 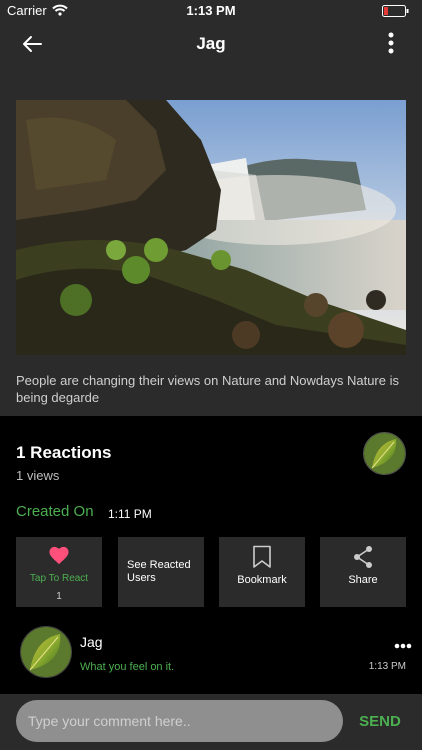 What do you see at coordinates (59, 596) in the screenshot?
I see `reaction-count: 1` at bounding box center [59, 596].